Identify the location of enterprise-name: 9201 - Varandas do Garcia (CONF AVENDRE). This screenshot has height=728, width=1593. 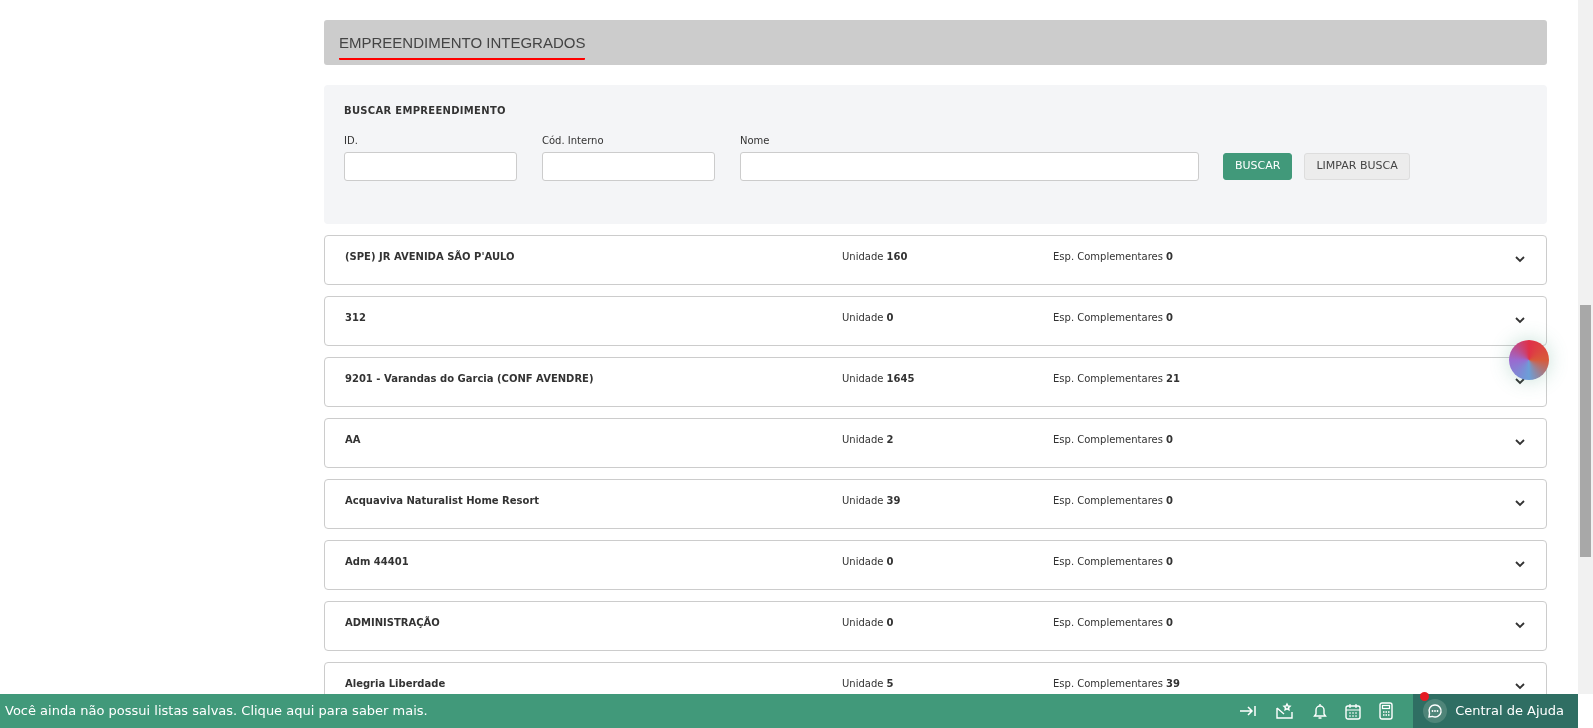
(470, 379).